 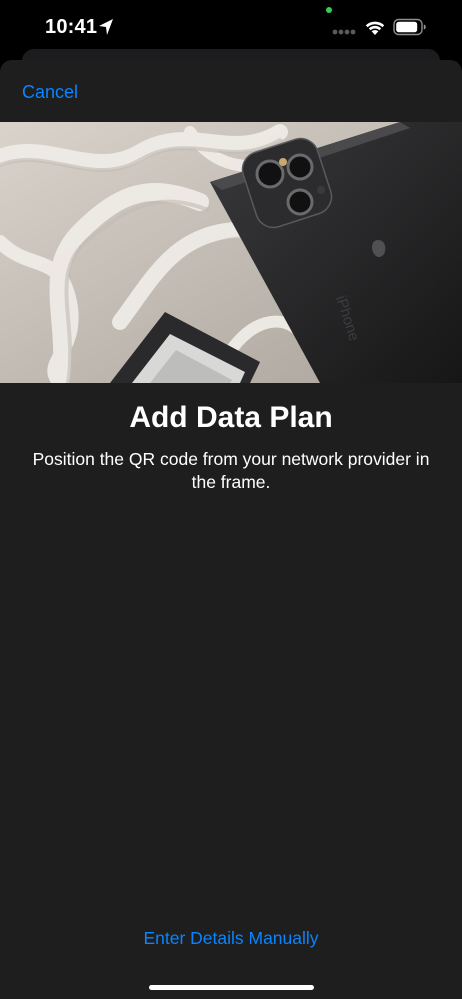 What do you see at coordinates (344, 32) in the screenshot?
I see `signal-icon` at bounding box center [344, 32].